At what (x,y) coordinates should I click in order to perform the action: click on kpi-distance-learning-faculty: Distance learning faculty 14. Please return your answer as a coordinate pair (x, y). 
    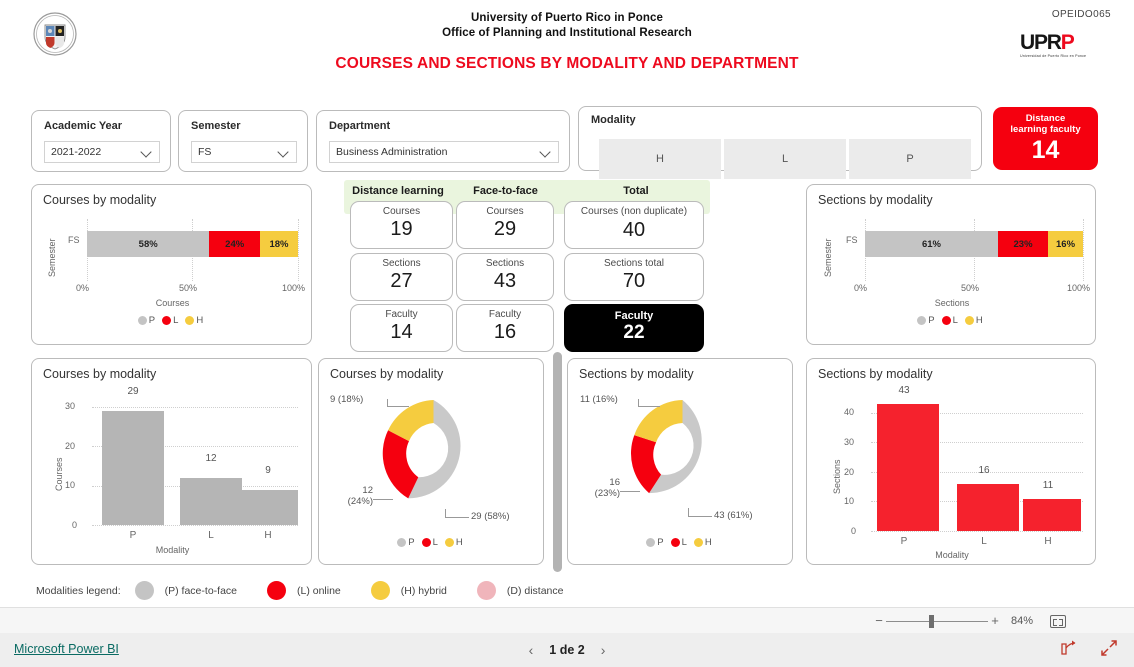
    Looking at the image, I should click on (1045, 138).